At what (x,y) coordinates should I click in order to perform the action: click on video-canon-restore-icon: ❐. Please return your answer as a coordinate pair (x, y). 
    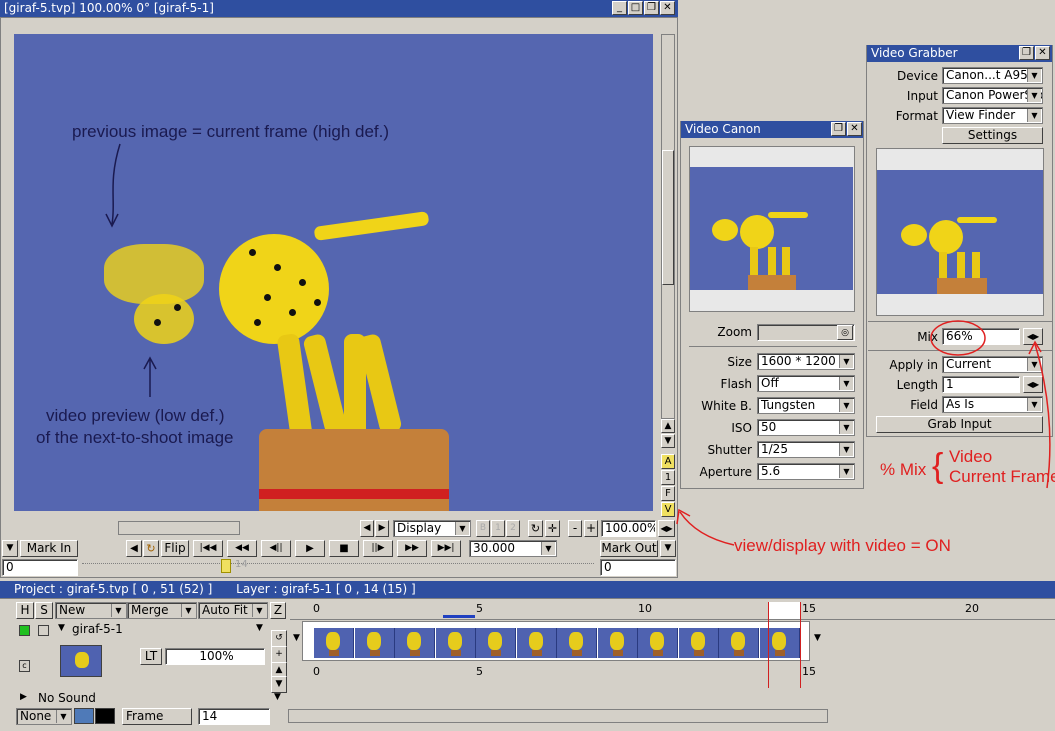
    Looking at the image, I should click on (838, 129).